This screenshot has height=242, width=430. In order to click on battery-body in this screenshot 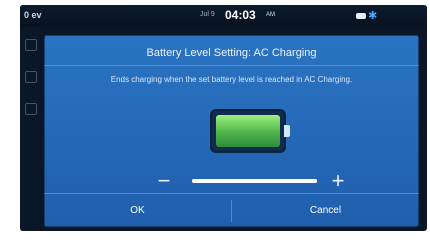, I will do `click(248, 131)`.